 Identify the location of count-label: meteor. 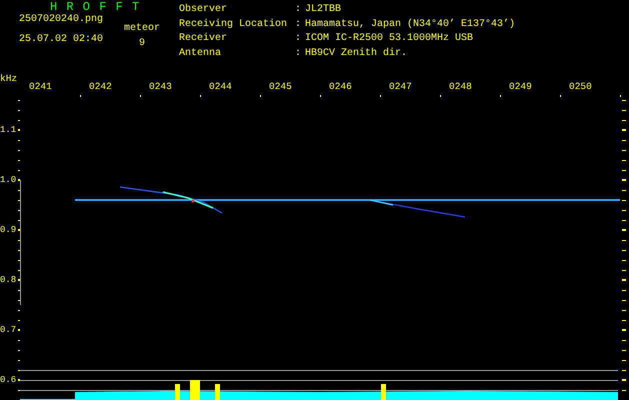
(142, 29).